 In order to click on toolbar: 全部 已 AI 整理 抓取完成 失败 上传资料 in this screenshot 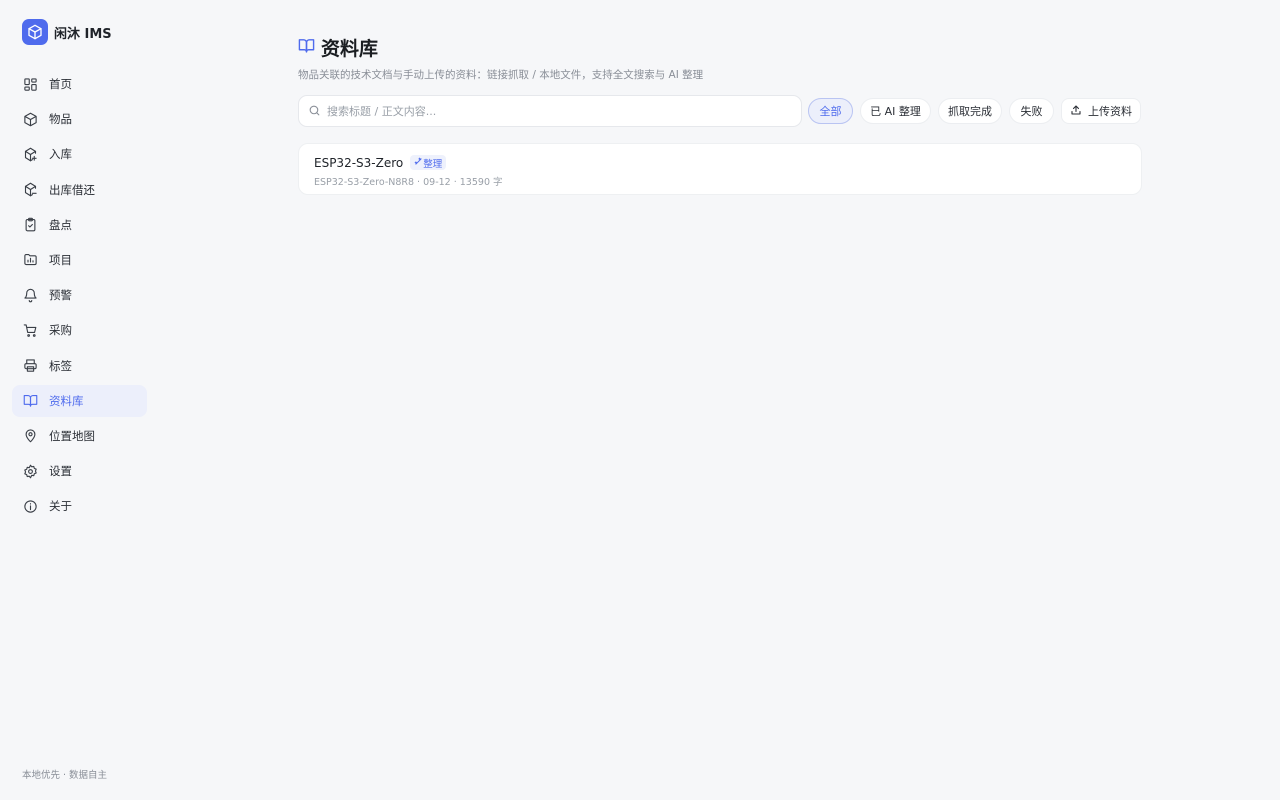, I will do `click(720, 111)`.